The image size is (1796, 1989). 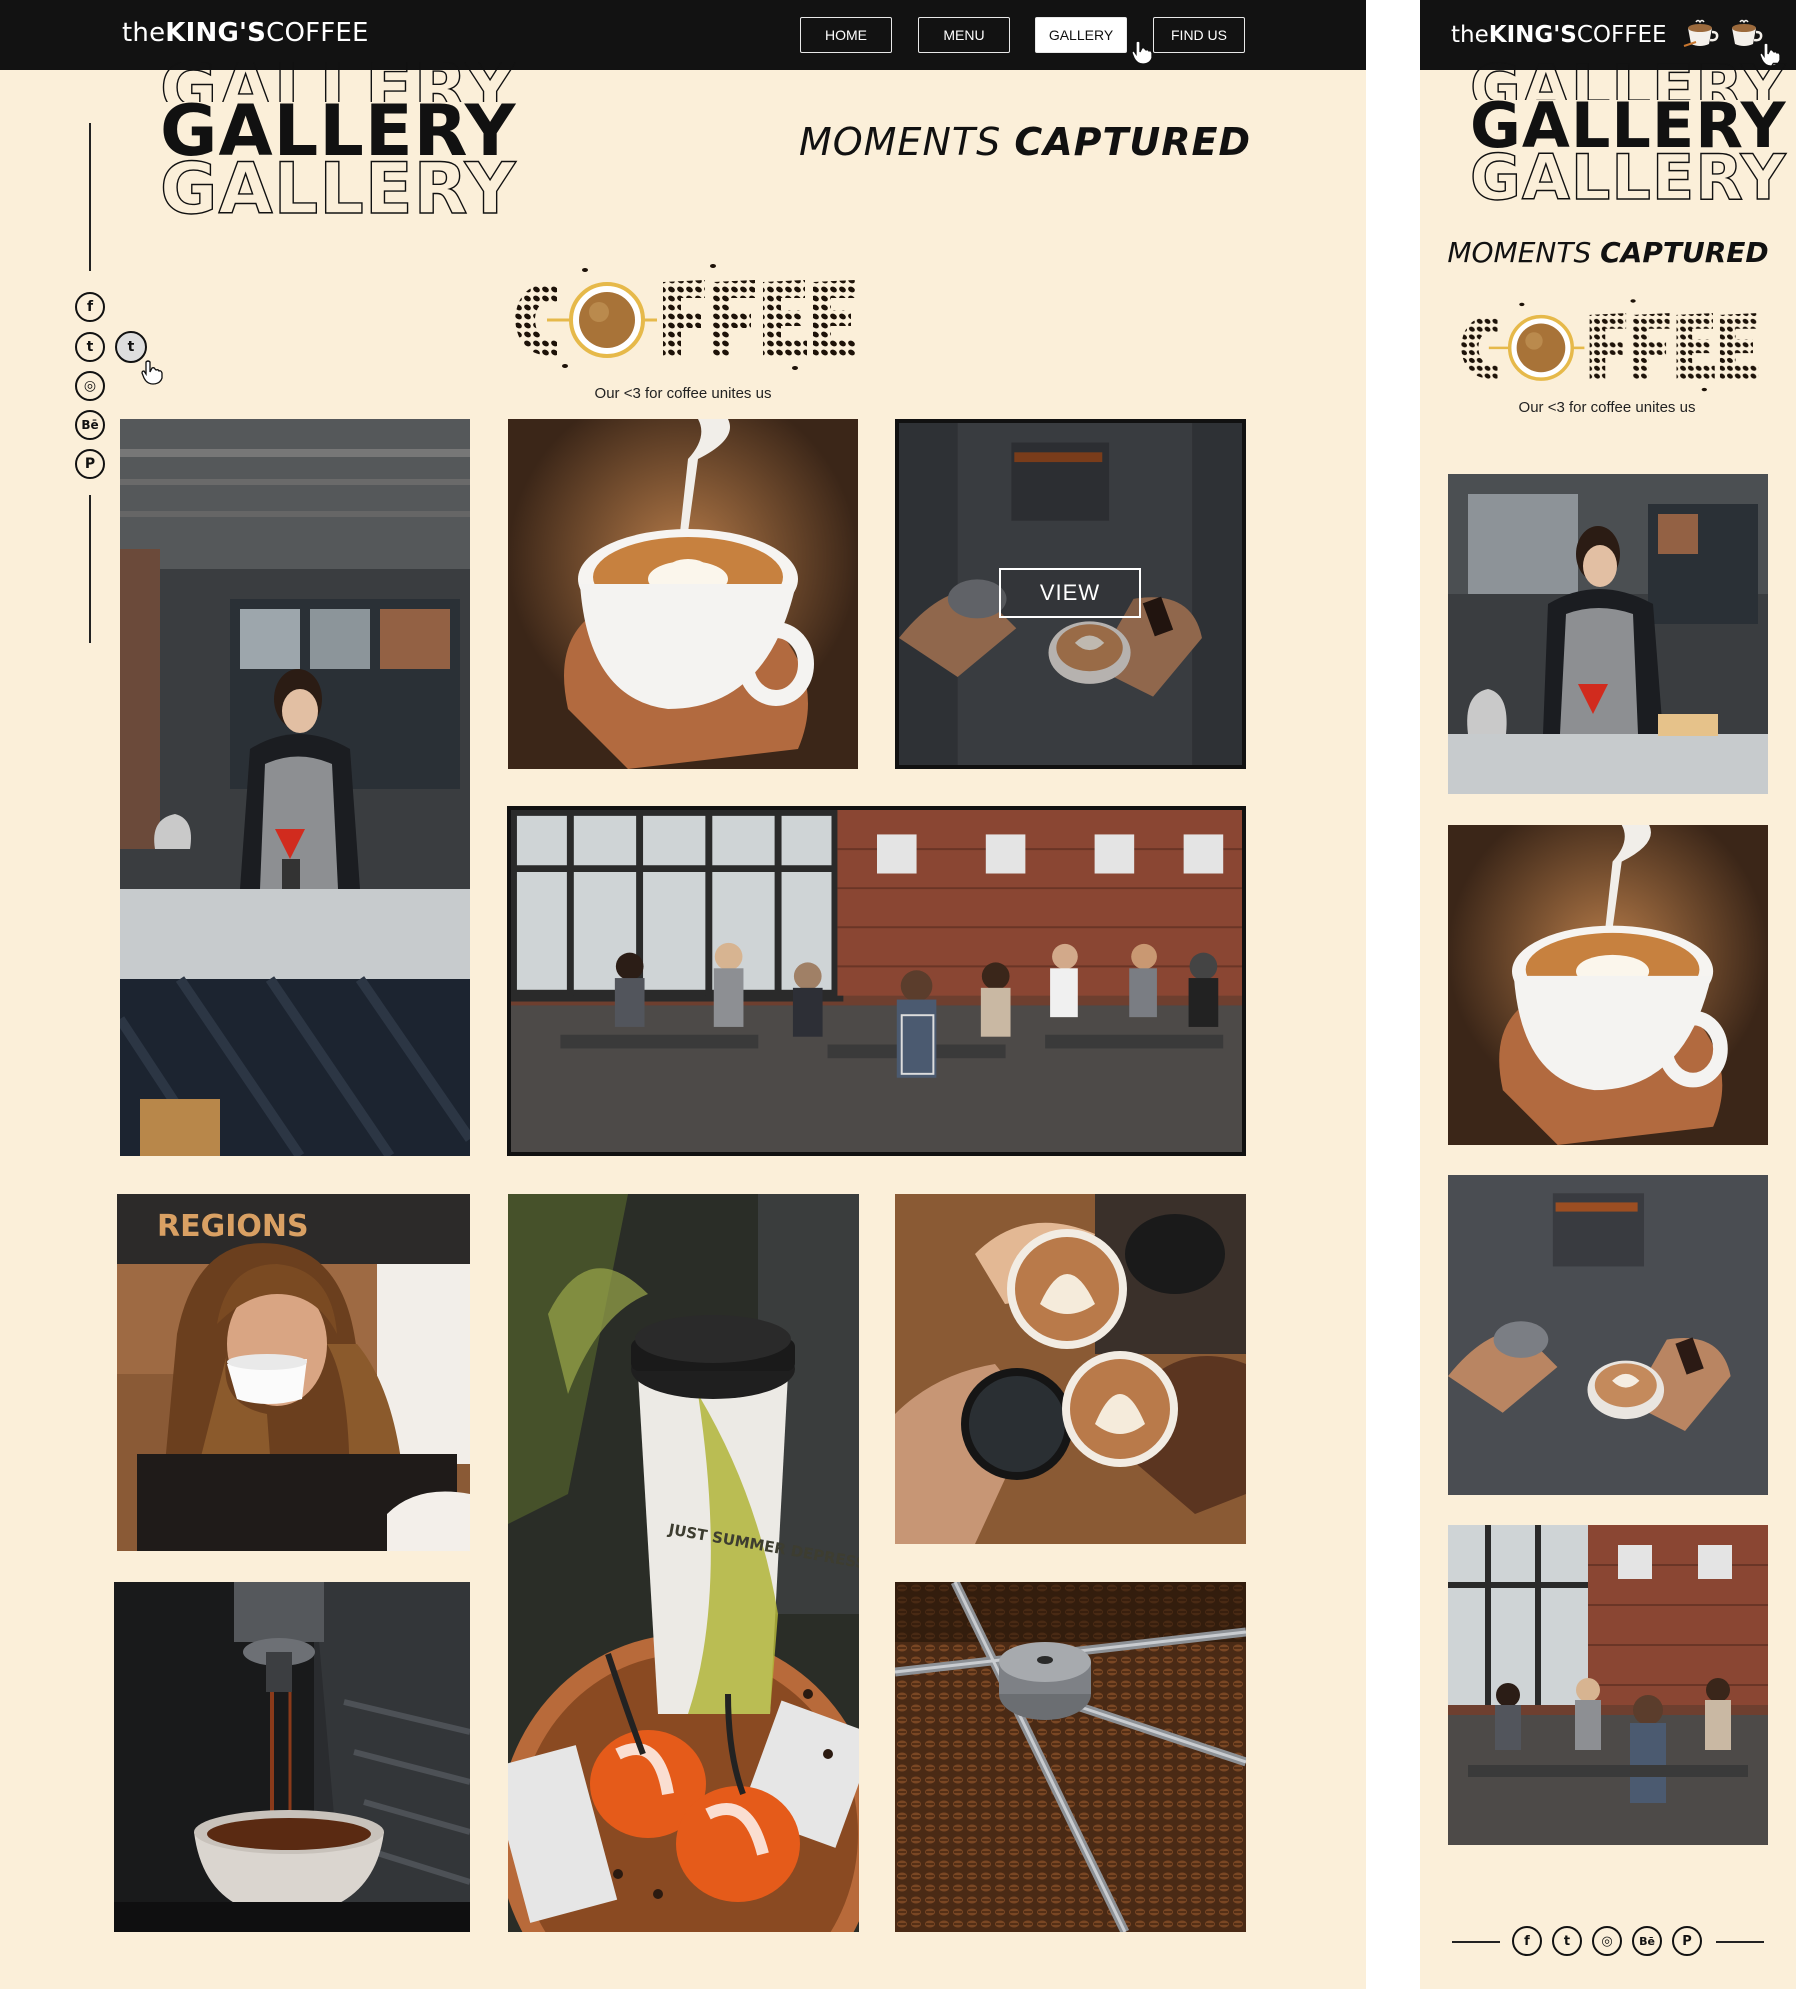 I want to click on footer-behance-icon: Bē, so click(x=1647, y=1941).